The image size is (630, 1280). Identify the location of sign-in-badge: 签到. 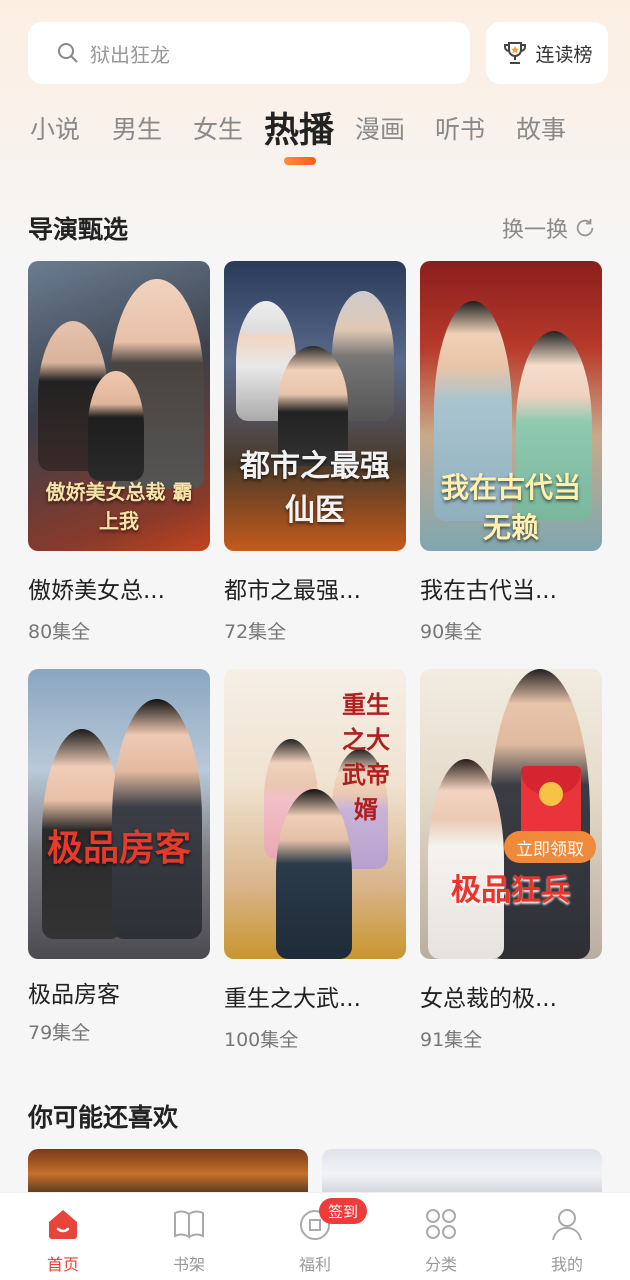
(343, 1211).